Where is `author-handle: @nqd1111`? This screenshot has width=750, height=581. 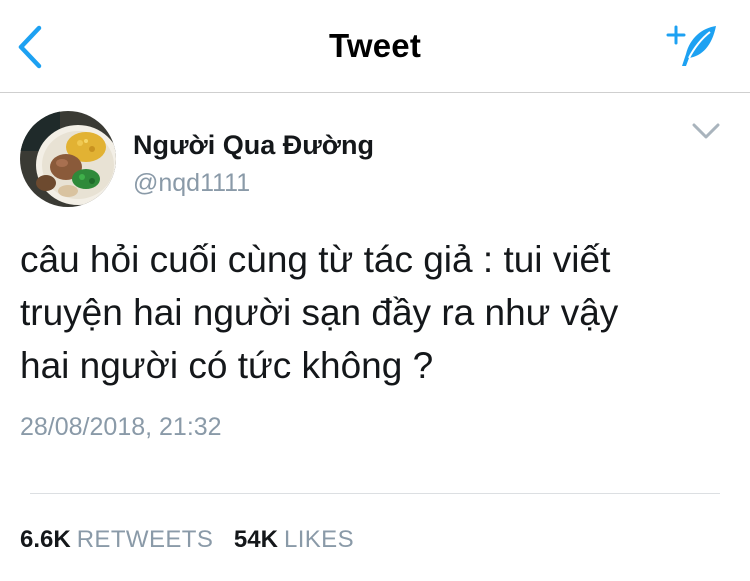
author-handle: @nqd1111 is located at coordinates (191, 183).